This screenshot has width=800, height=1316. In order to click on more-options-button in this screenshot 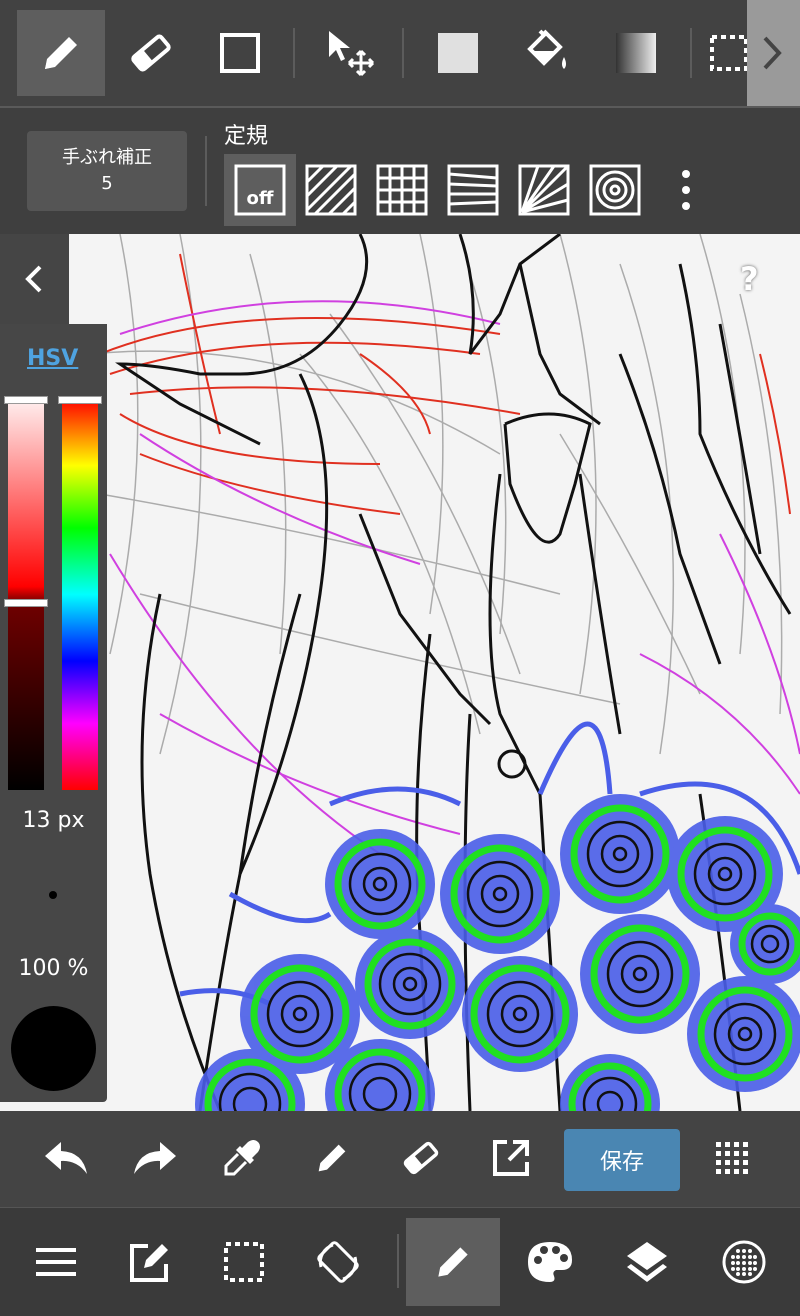, I will do `click(686, 190)`.